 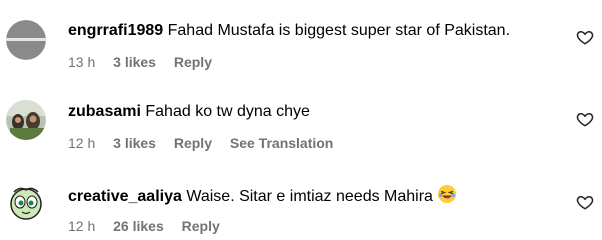 I want to click on username: engrrafi1989, so click(x=115, y=30).